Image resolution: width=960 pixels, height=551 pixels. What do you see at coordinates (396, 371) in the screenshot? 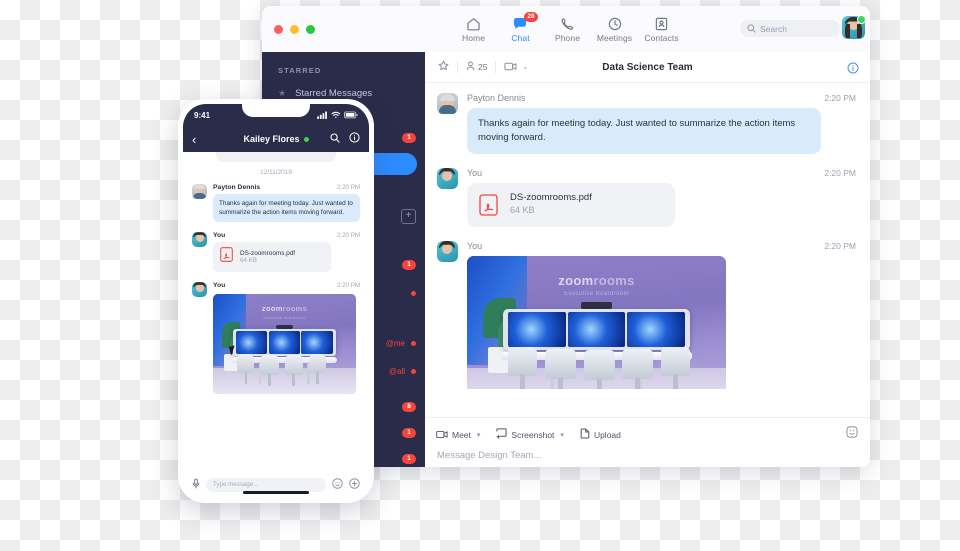
I see `mention-label: @all` at bounding box center [396, 371].